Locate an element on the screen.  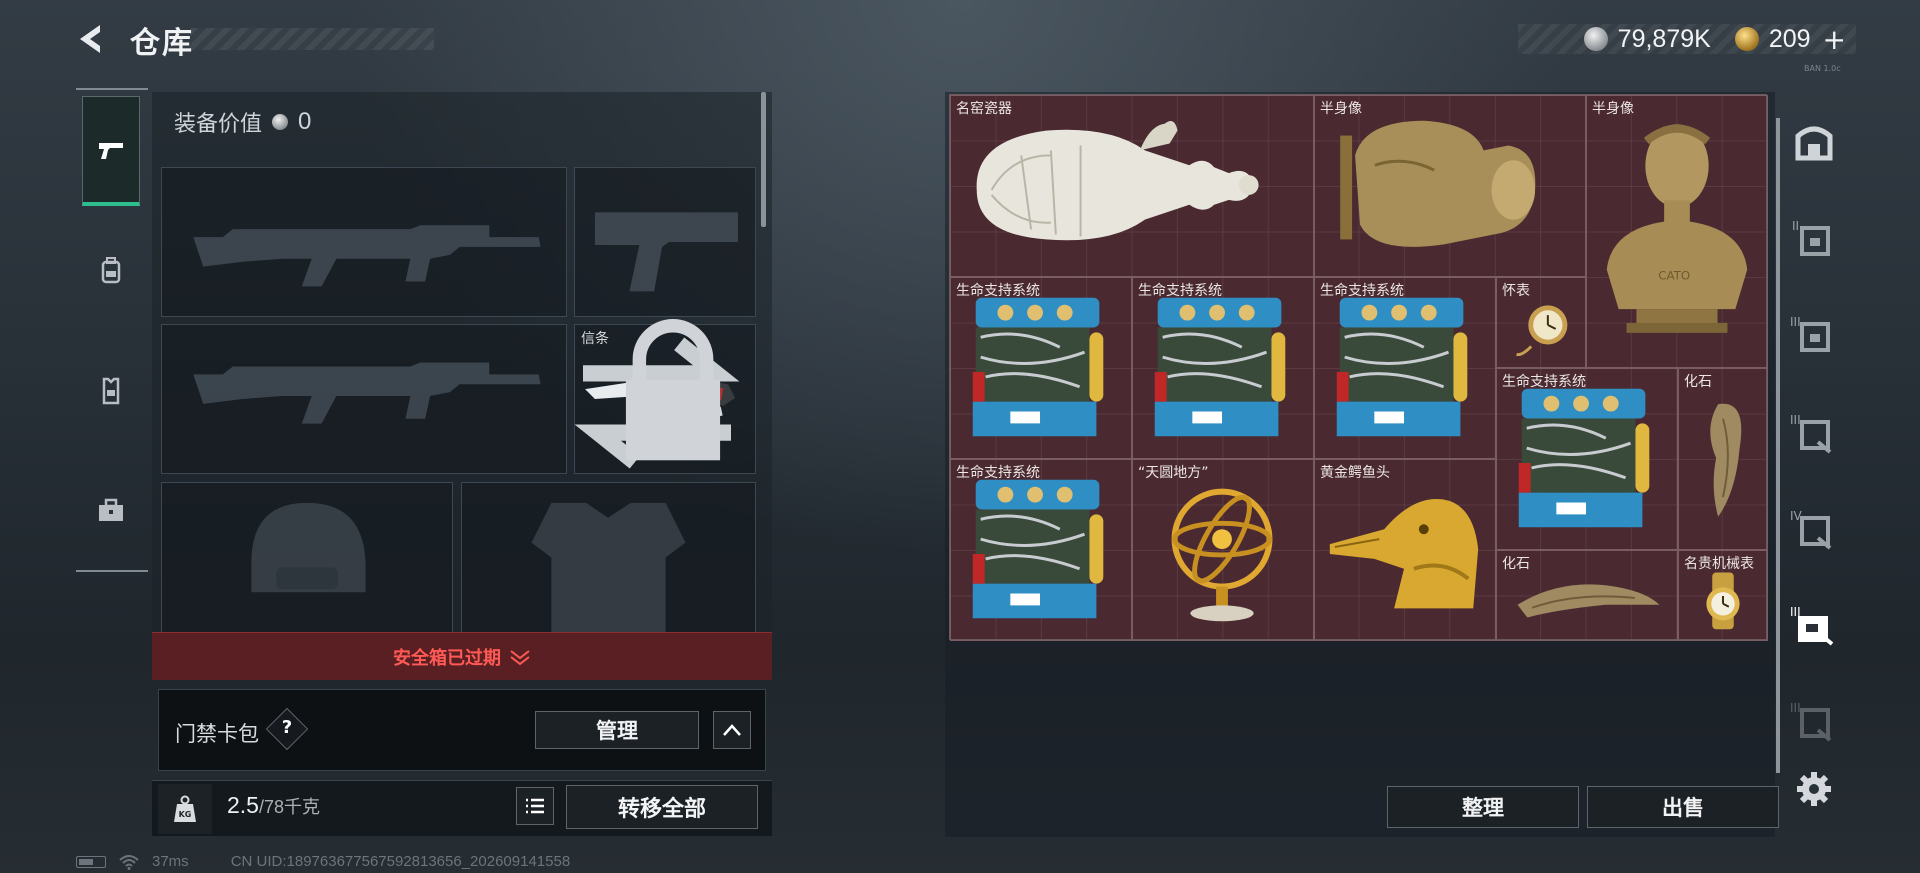
helmet-slot is located at coordinates (307, 557).